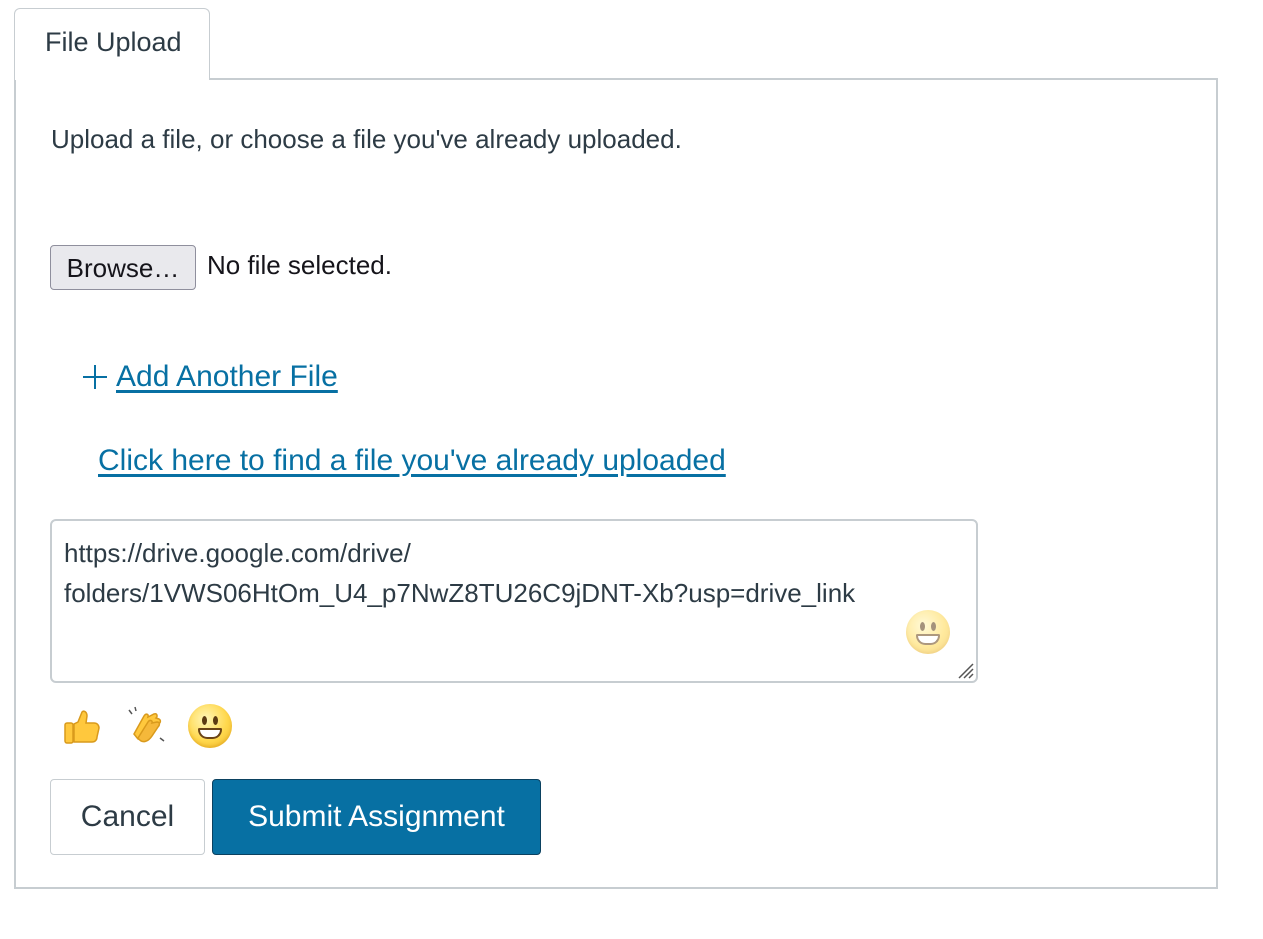 The image size is (1263, 939). Describe the element at coordinates (299, 265) in the screenshot. I see `no-file-selected-text: No file selected.` at that location.